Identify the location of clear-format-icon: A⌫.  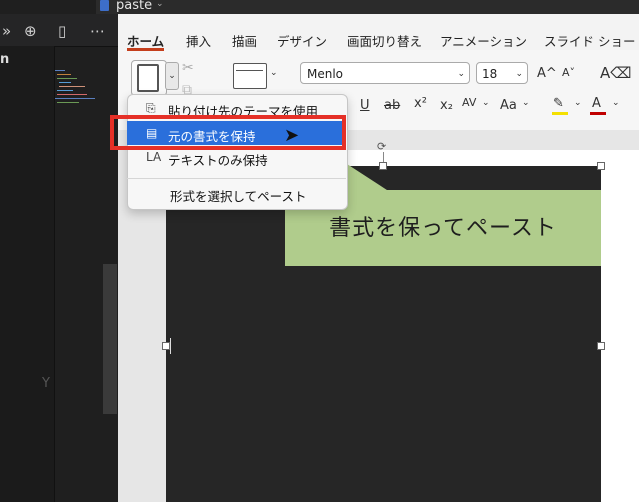
(615, 73).